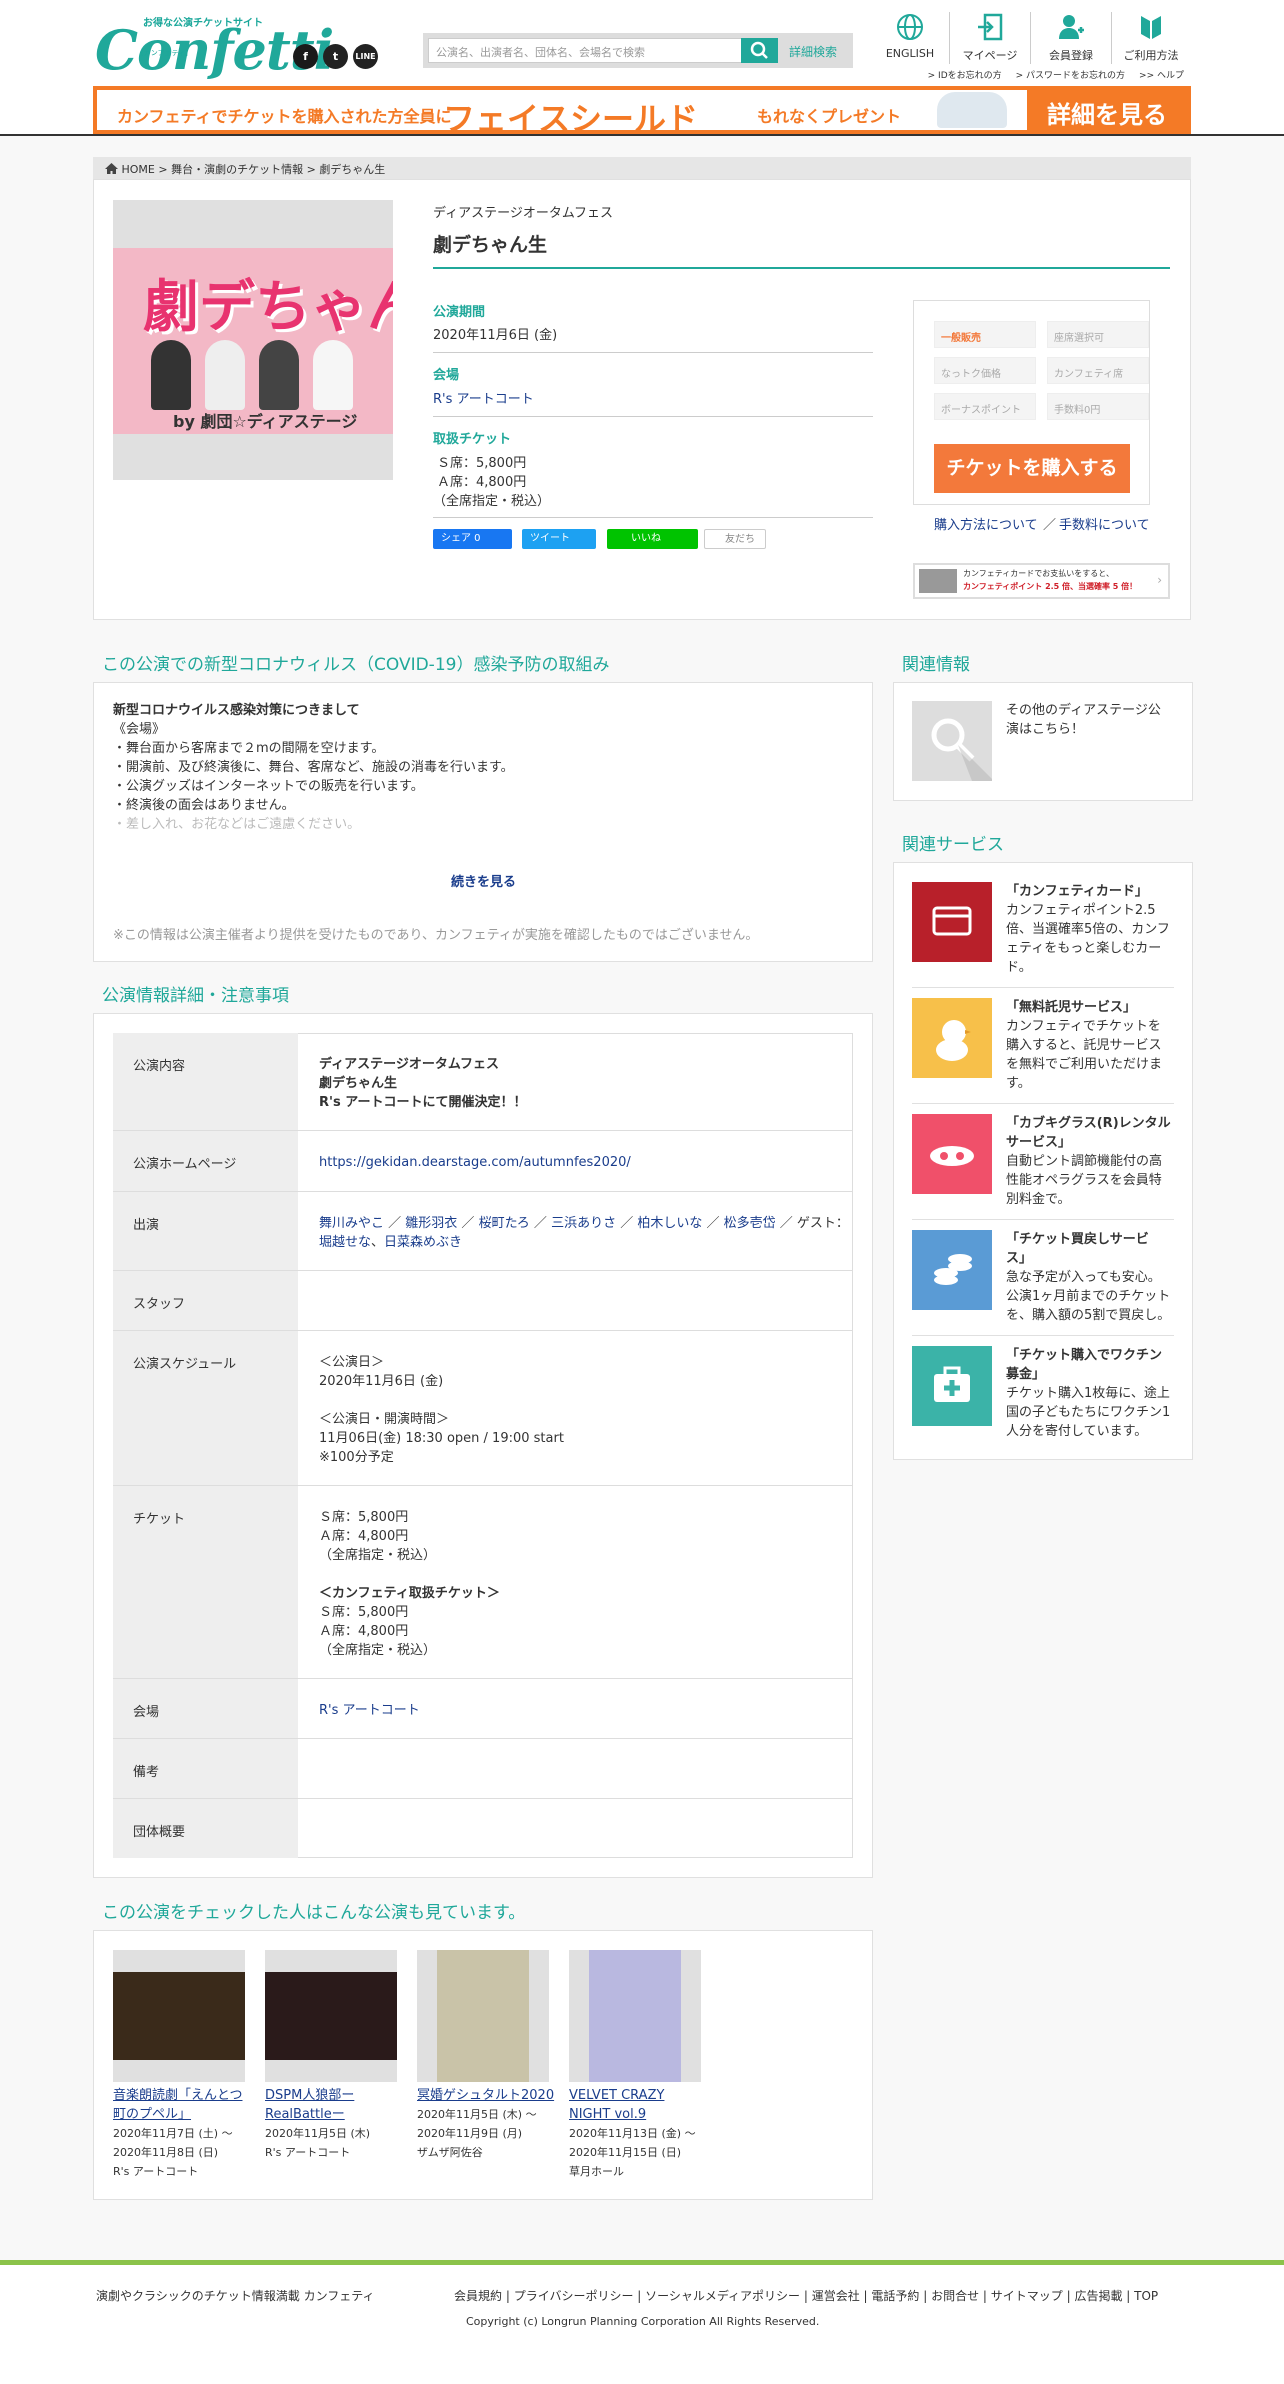 The width and height of the screenshot is (1284, 2384). What do you see at coordinates (483, 880) in the screenshot?
I see `read-more-link: 続きを見る` at bounding box center [483, 880].